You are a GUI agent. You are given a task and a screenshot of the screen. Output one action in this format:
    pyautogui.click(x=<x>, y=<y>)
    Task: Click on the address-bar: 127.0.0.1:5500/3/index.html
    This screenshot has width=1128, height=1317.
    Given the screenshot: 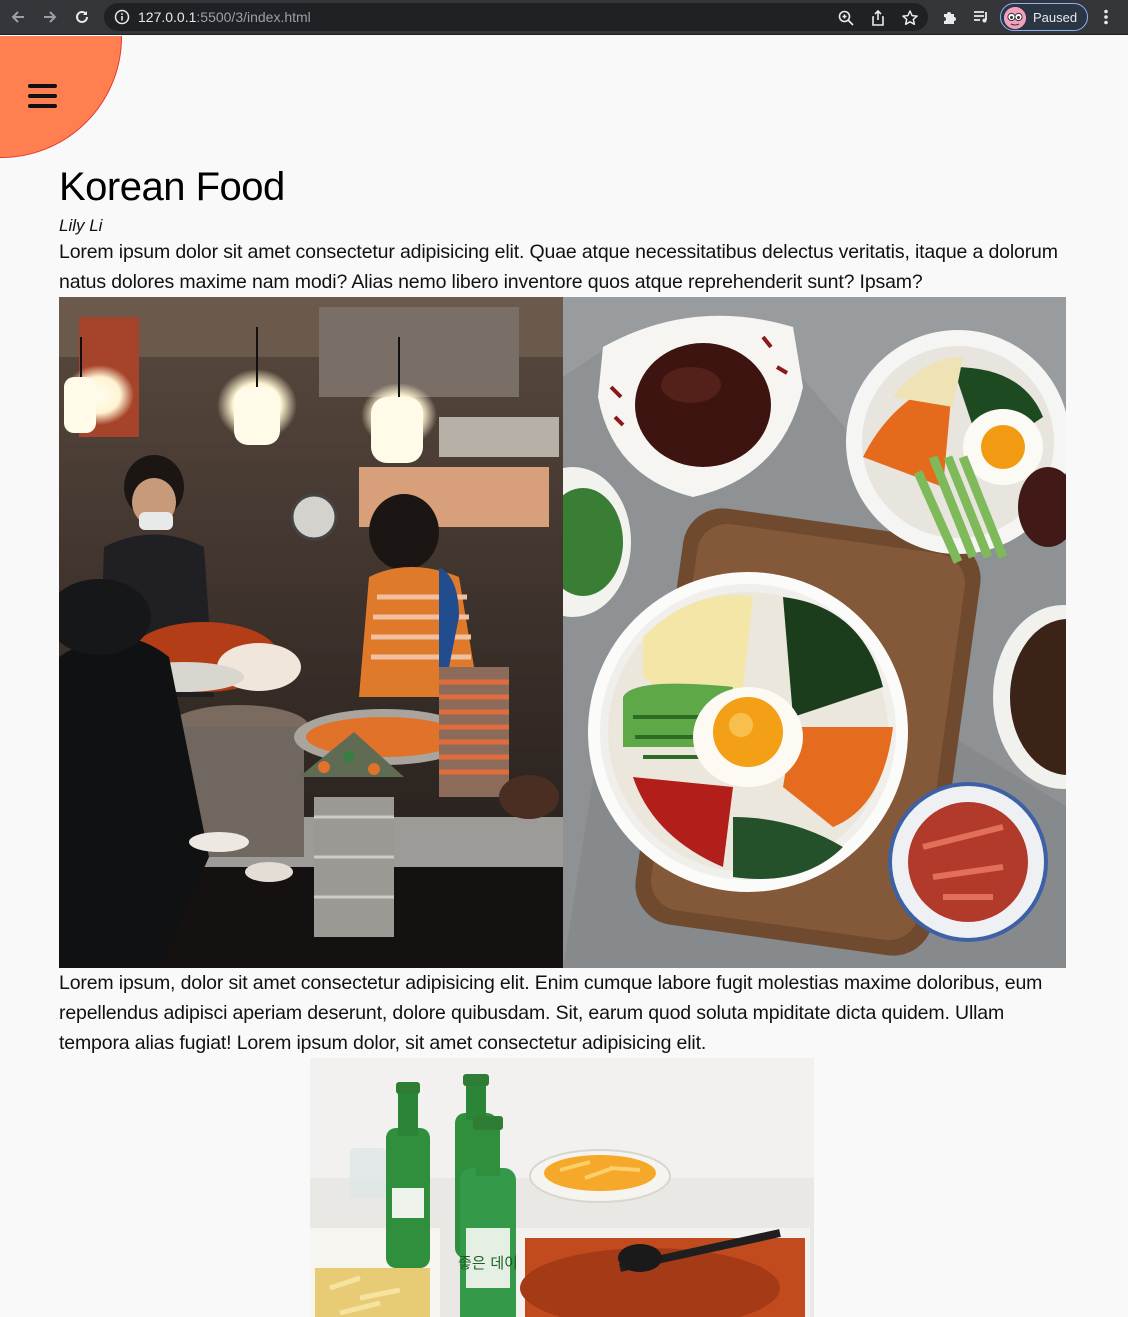 What is the action you would take?
    pyautogui.click(x=516, y=17)
    